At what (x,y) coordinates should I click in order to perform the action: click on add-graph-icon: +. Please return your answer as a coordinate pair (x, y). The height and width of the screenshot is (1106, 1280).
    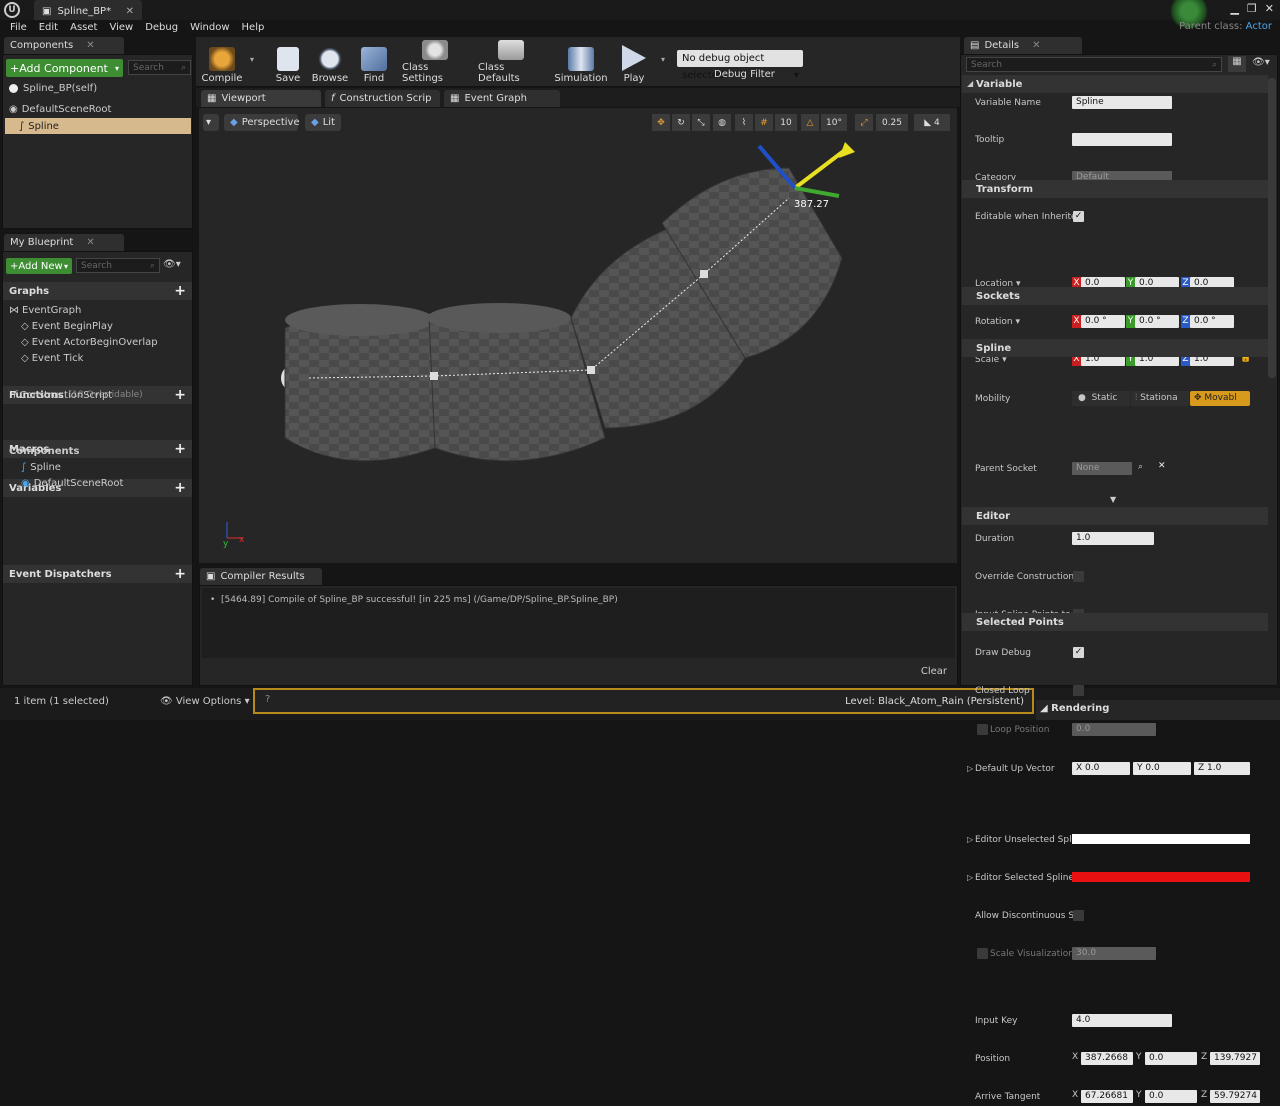
    Looking at the image, I should click on (180, 291).